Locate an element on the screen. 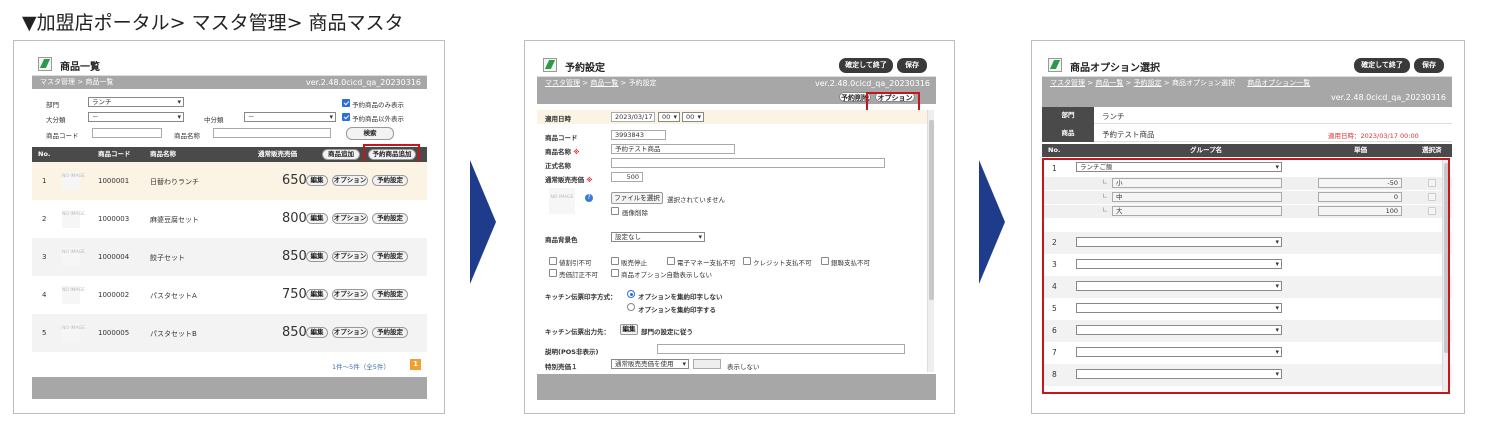  name-input: 予約テスト商品 is located at coordinates (673, 149).